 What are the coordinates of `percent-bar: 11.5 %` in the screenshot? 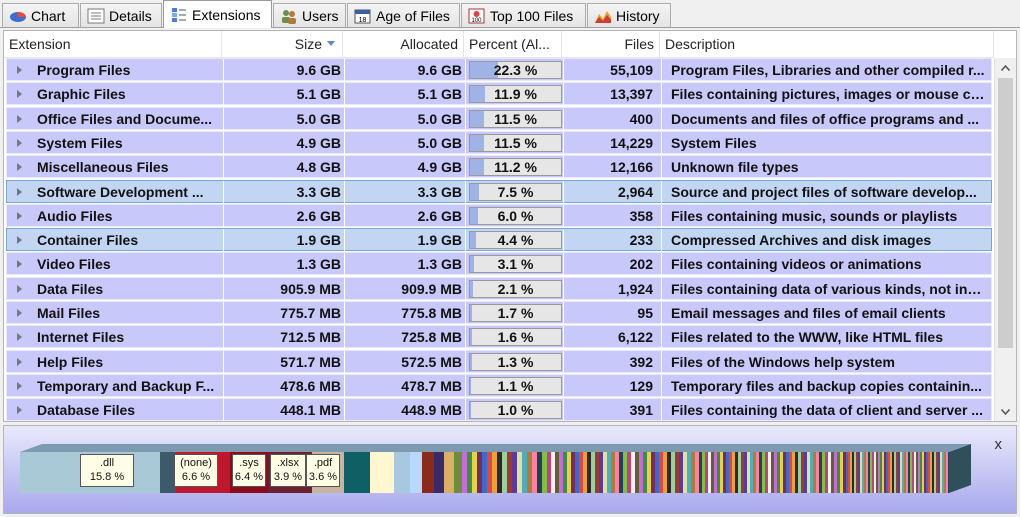 It's located at (515, 142).